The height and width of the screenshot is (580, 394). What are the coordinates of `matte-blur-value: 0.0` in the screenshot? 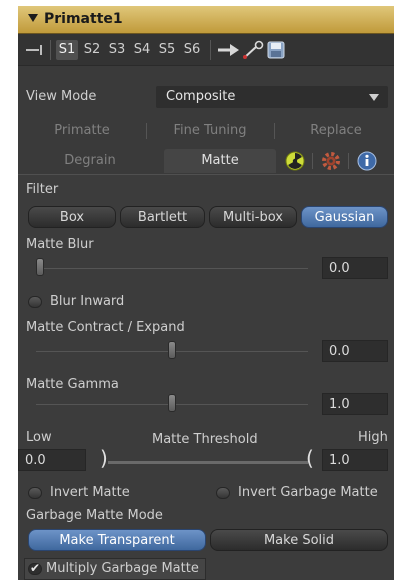 It's located at (339, 268).